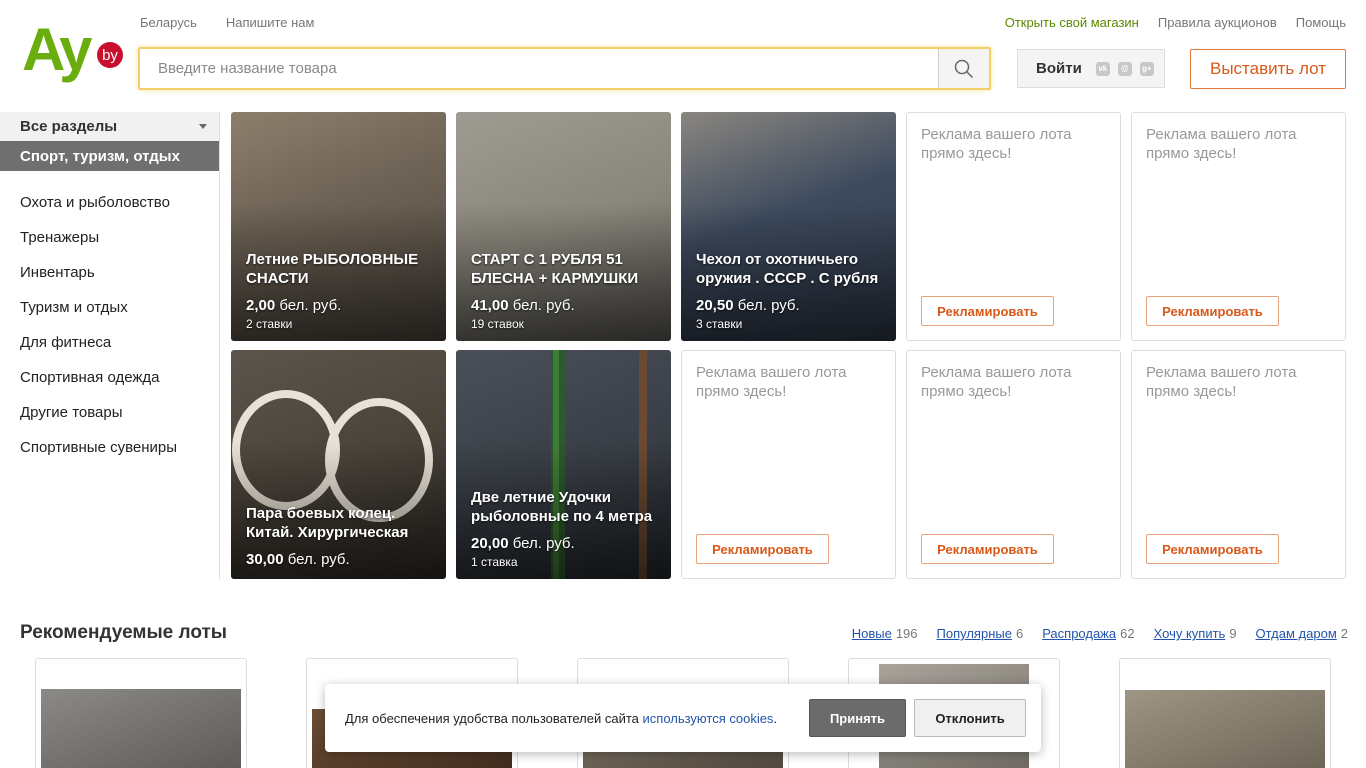 The height and width of the screenshot is (768, 1366). Describe the element at coordinates (1102, 68) in the screenshot. I see `vk-icon: vk` at that location.